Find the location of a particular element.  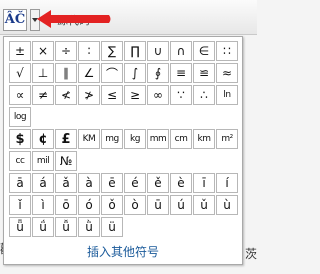

symbol-cell: ≤ is located at coordinates (112, 95).